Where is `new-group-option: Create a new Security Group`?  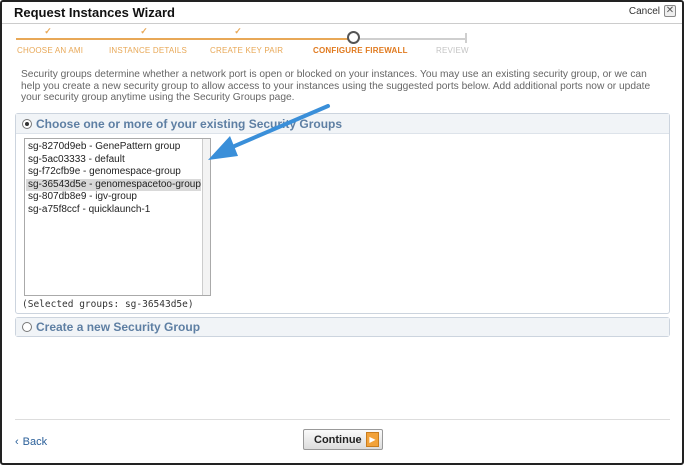 new-group-option: Create a new Security Group is located at coordinates (342, 327).